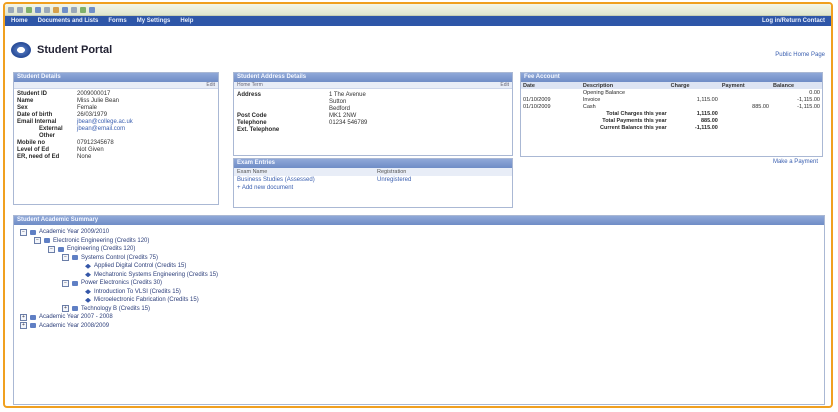  What do you see at coordinates (795, 162) in the screenshot?
I see `make-payment-link: Make a Payment` at bounding box center [795, 162].